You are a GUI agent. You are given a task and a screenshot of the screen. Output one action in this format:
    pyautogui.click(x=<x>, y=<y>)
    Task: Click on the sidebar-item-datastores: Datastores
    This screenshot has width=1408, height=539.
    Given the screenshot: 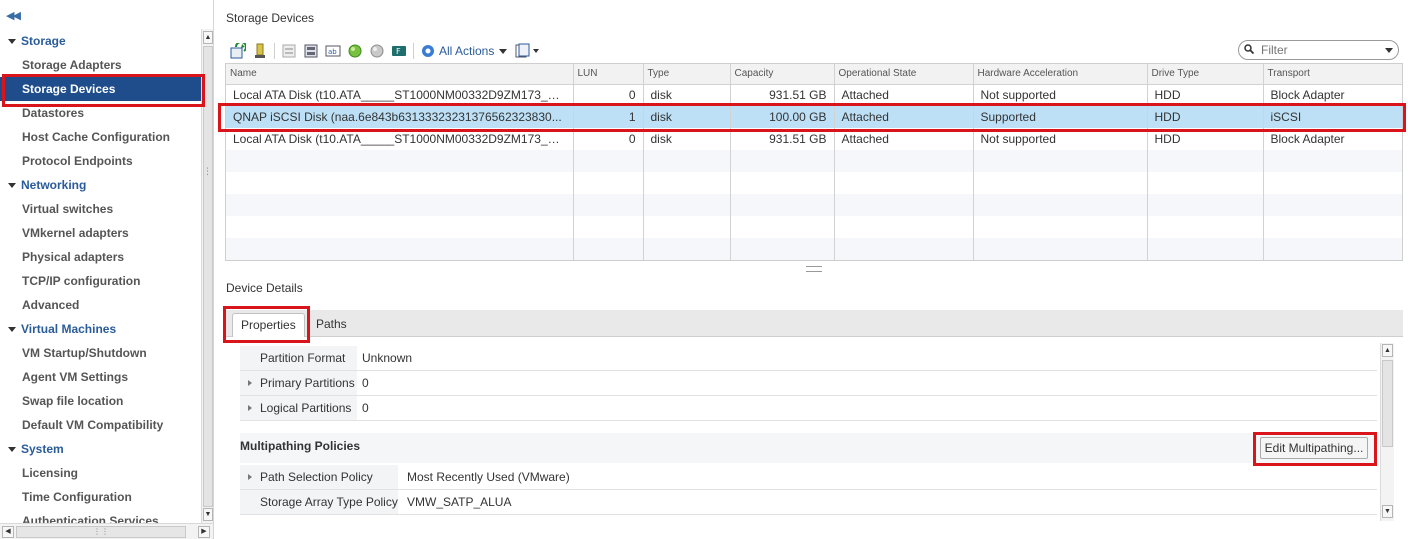 What is the action you would take?
    pyautogui.click(x=100, y=113)
    